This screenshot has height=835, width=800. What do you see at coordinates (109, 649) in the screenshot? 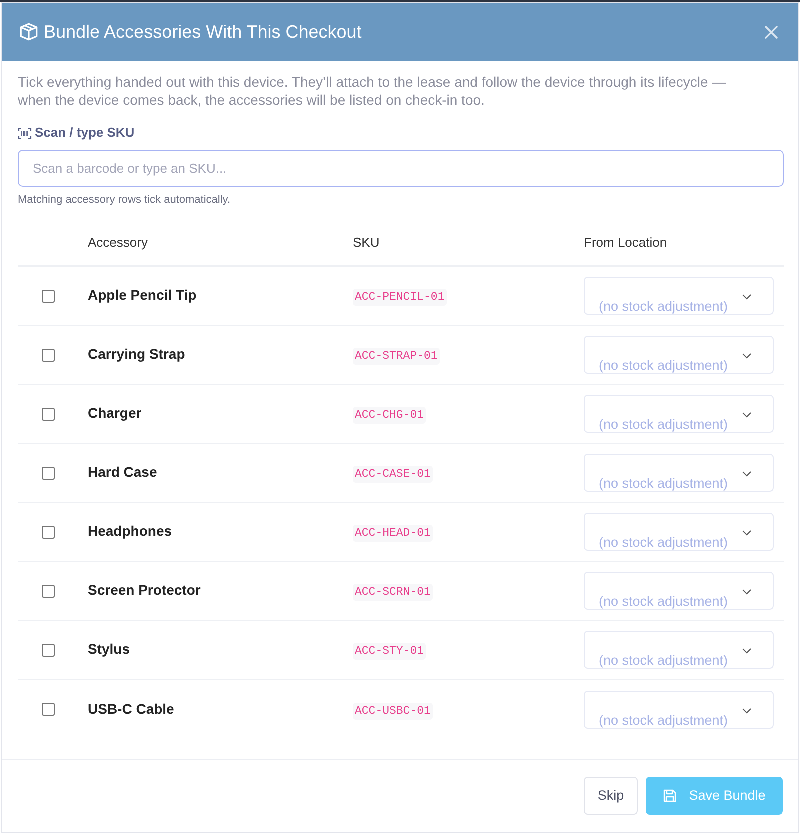
I see `accessory-name: Stylus` at bounding box center [109, 649].